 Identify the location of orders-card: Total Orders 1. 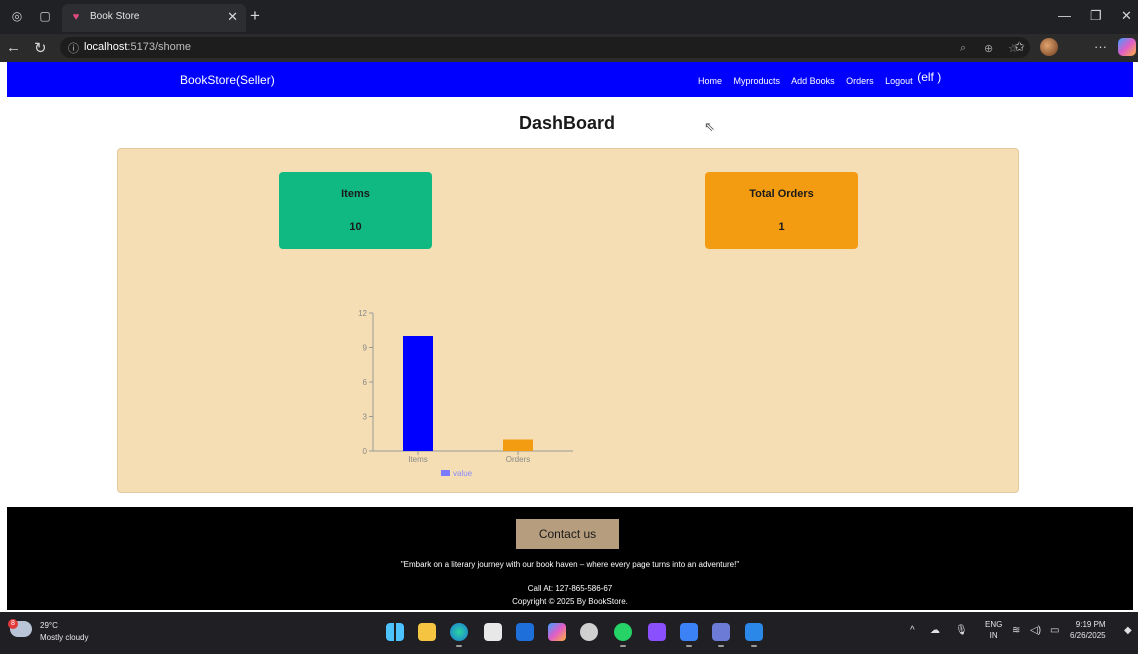
(781, 210).